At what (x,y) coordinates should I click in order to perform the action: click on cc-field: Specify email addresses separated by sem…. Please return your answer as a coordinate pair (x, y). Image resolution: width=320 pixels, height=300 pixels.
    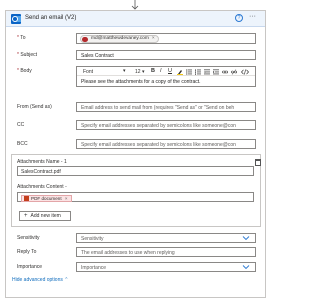
    Looking at the image, I should click on (166, 125).